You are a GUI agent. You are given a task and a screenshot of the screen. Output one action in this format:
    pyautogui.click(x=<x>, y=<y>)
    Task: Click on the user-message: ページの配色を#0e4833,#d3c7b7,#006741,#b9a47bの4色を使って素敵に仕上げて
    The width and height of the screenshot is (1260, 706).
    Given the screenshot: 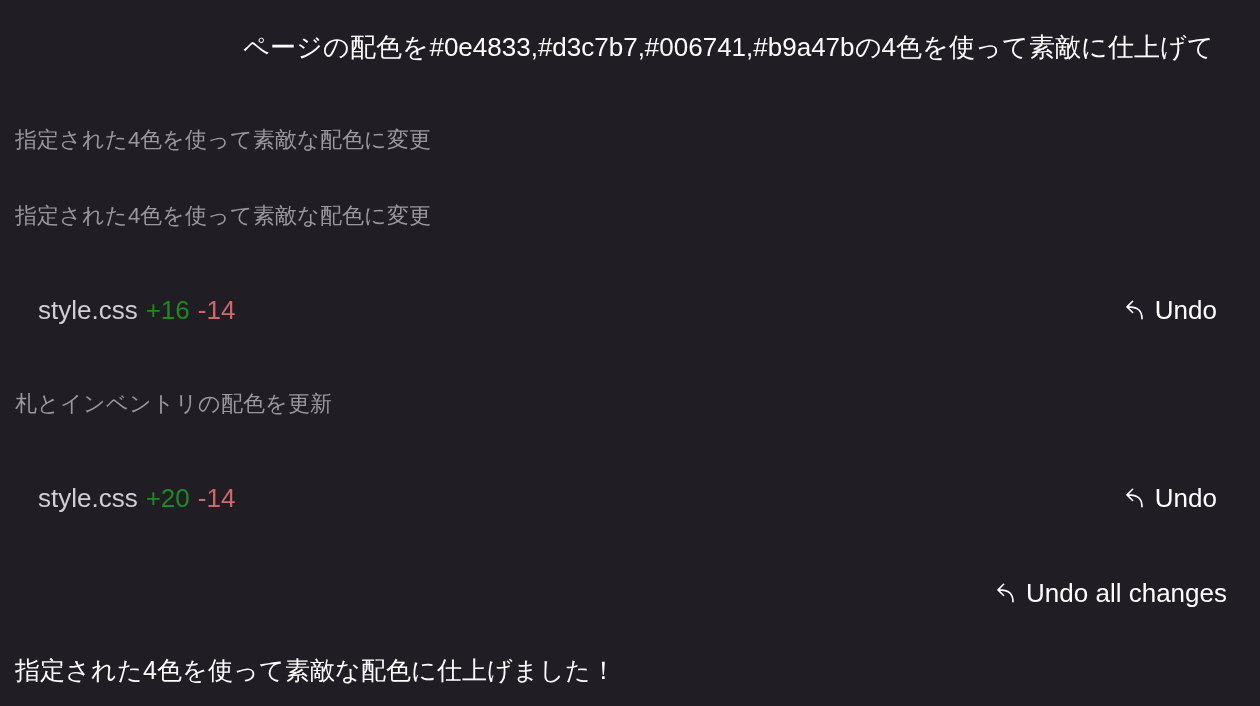 What is the action you would take?
    pyautogui.click(x=728, y=47)
    